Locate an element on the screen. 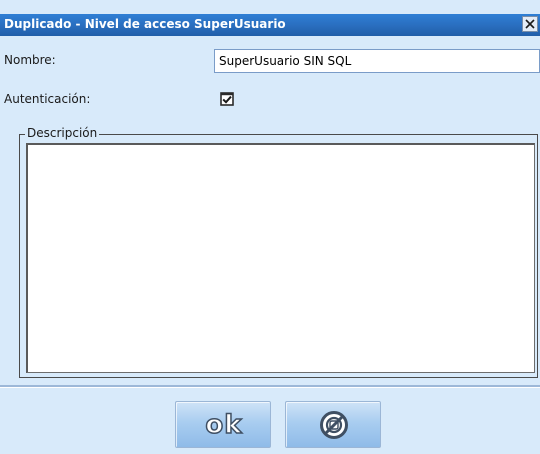 The width and height of the screenshot is (540, 454). name-field is located at coordinates (377, 61).